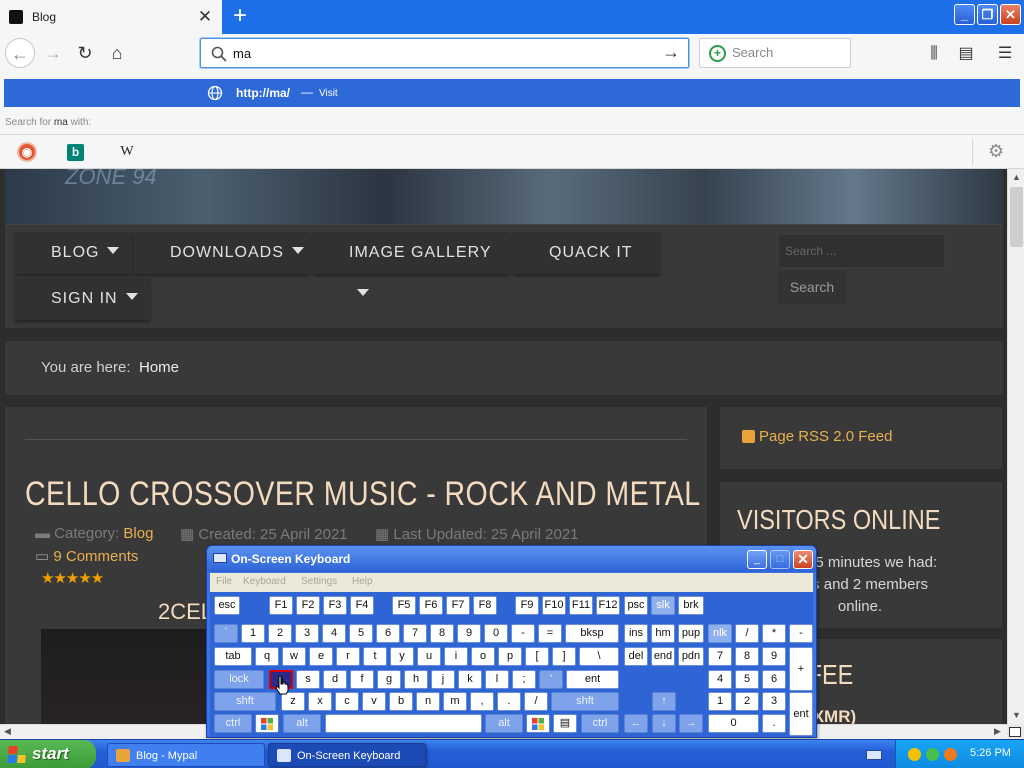  I want to click on site-search-input, so click(861, 251).